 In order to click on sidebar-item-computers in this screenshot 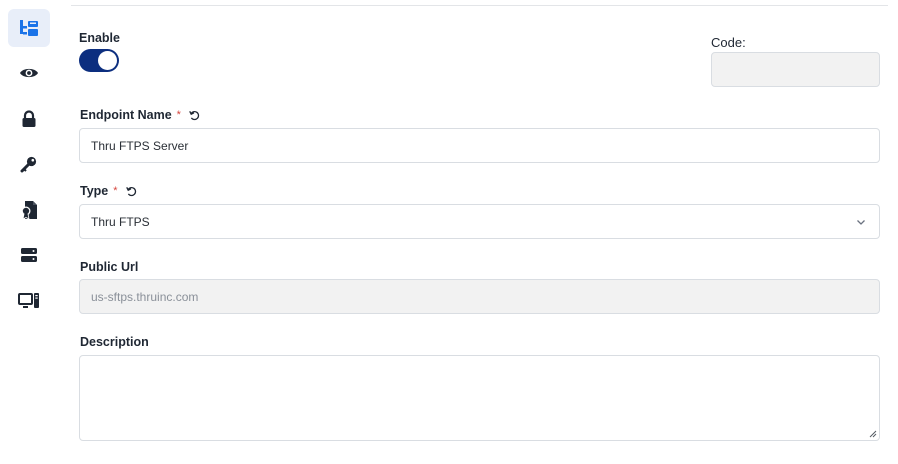, I will do `click(29, 301)`.